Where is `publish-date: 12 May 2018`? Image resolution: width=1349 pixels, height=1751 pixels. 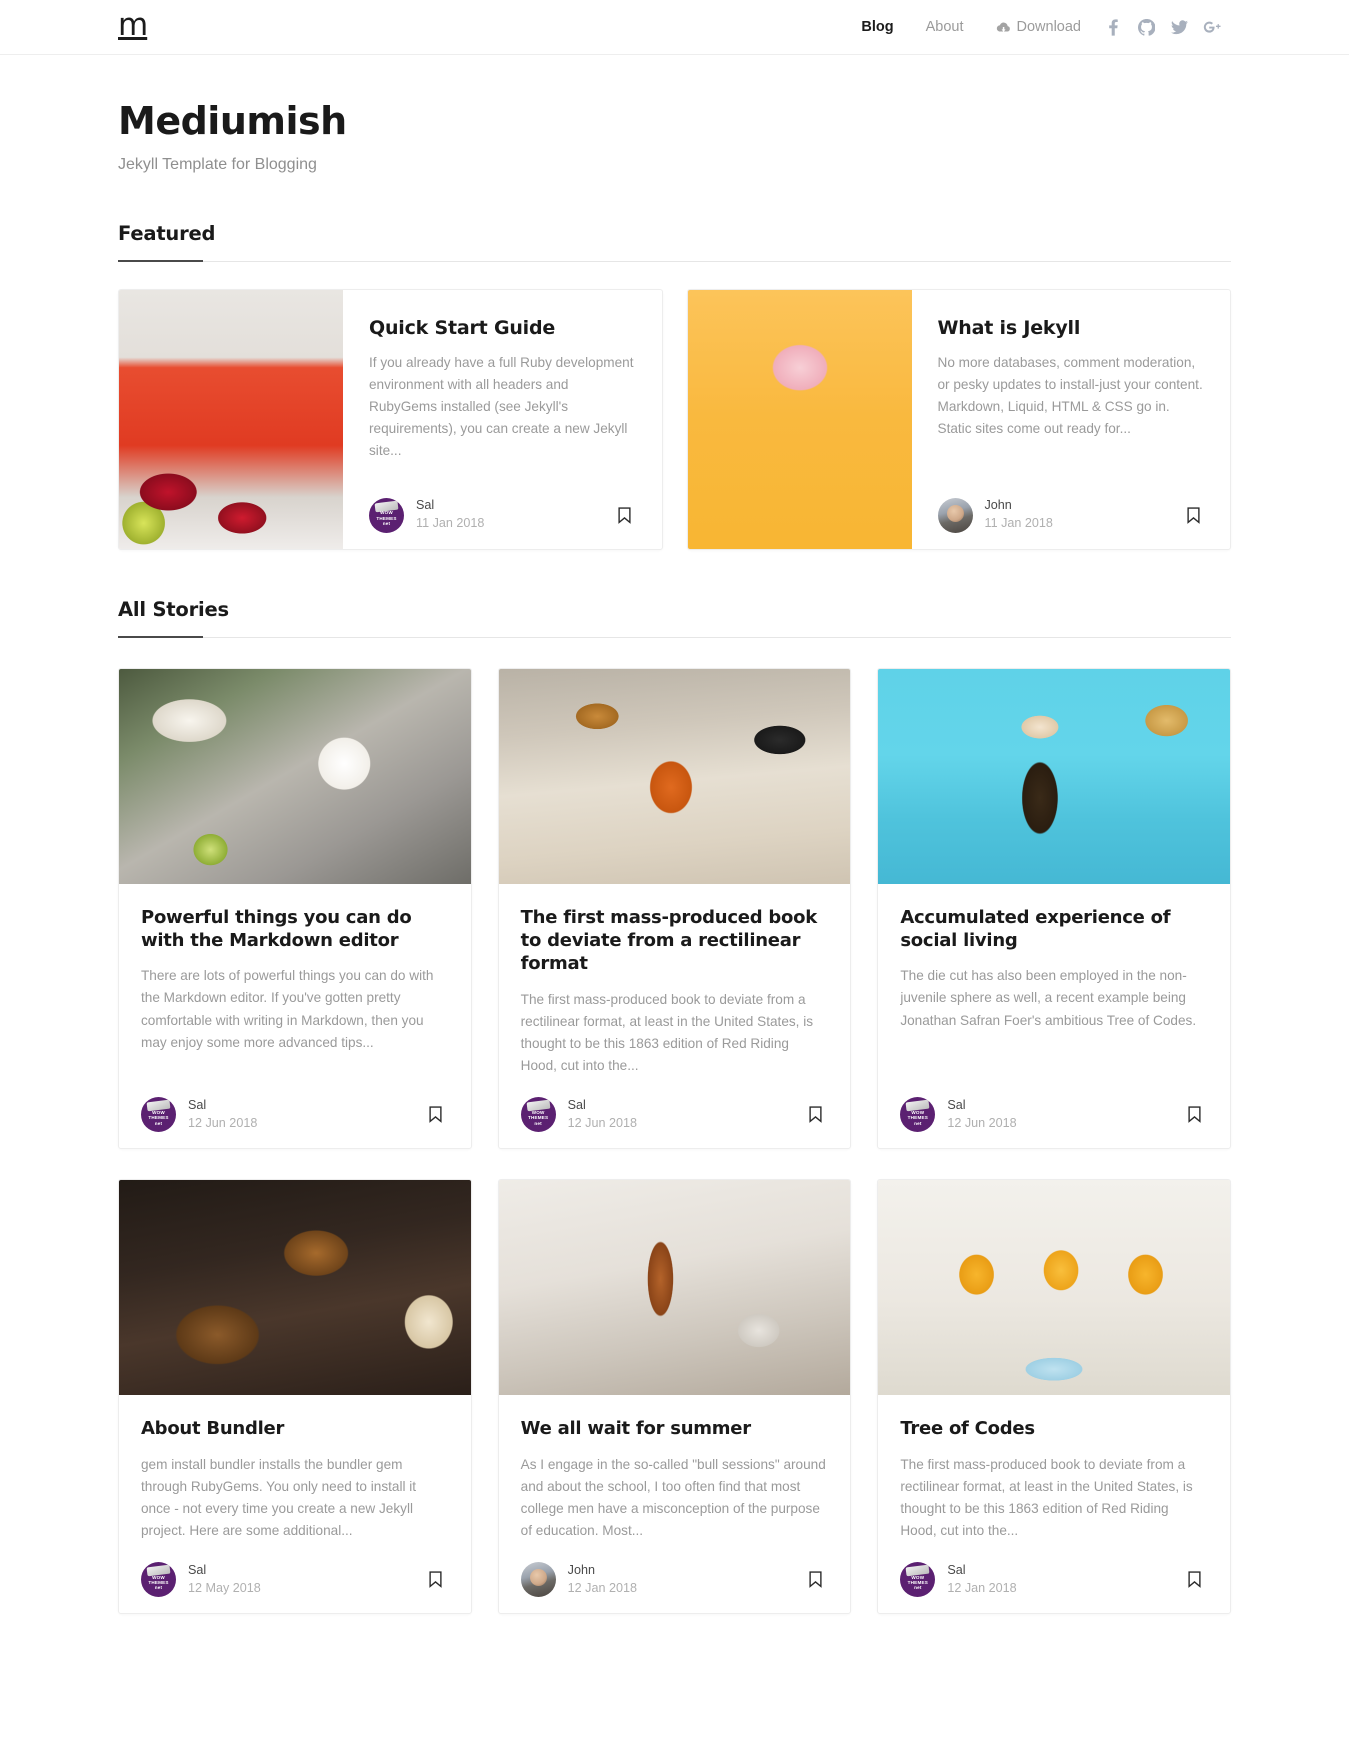 publish-date: 12 May 2018 is located at coordinates (224, 1587).